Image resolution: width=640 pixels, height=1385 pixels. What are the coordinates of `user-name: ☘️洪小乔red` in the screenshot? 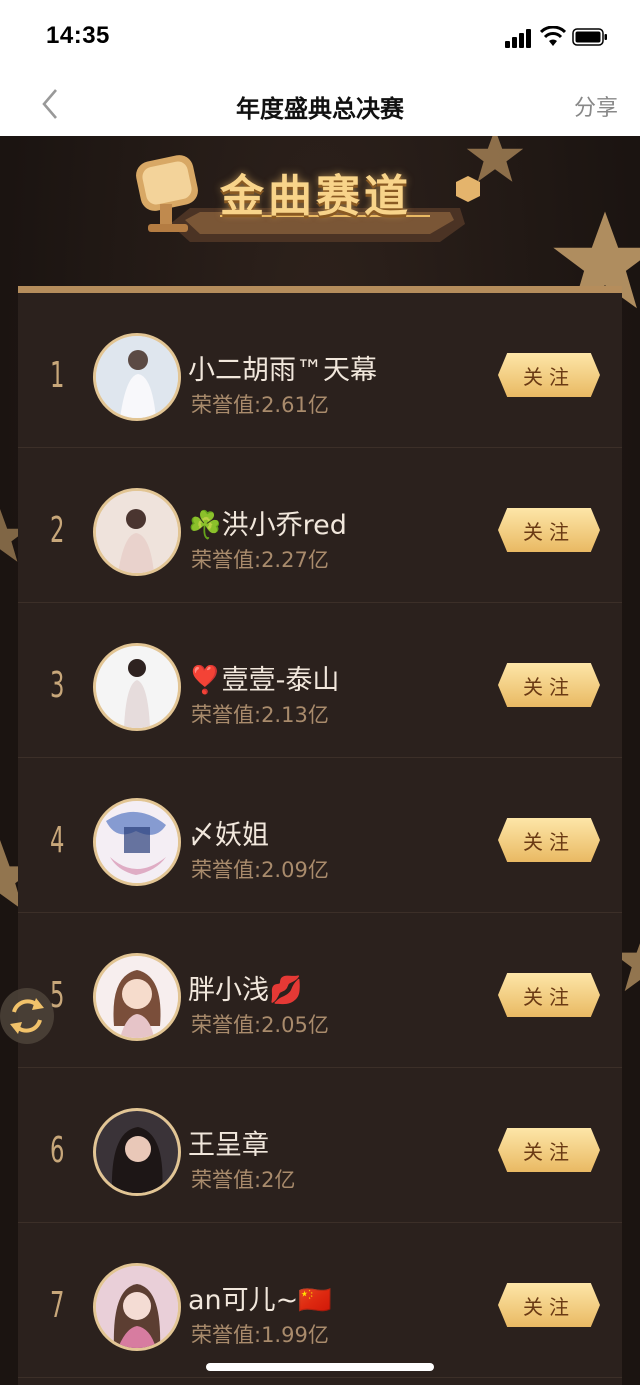 It's located at (267, 525).